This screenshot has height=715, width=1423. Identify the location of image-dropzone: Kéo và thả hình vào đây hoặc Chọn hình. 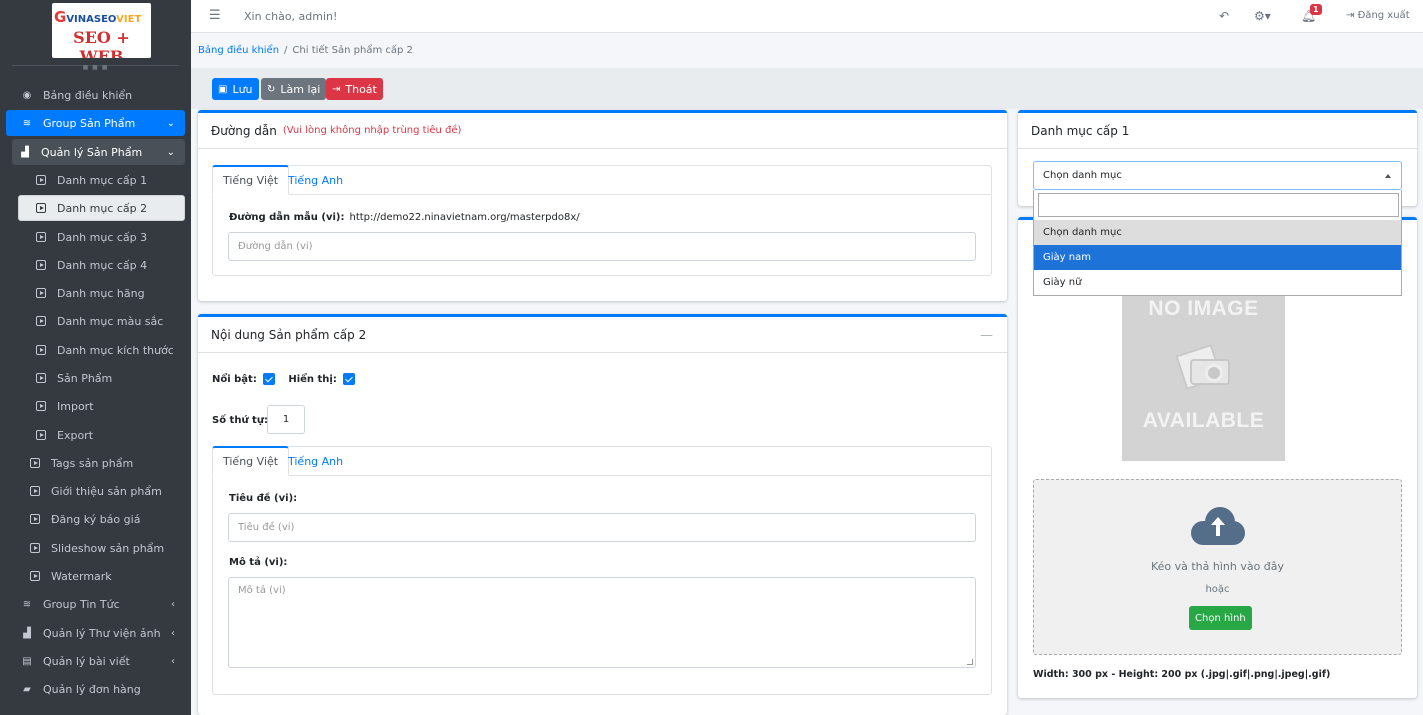
(1217, 567).